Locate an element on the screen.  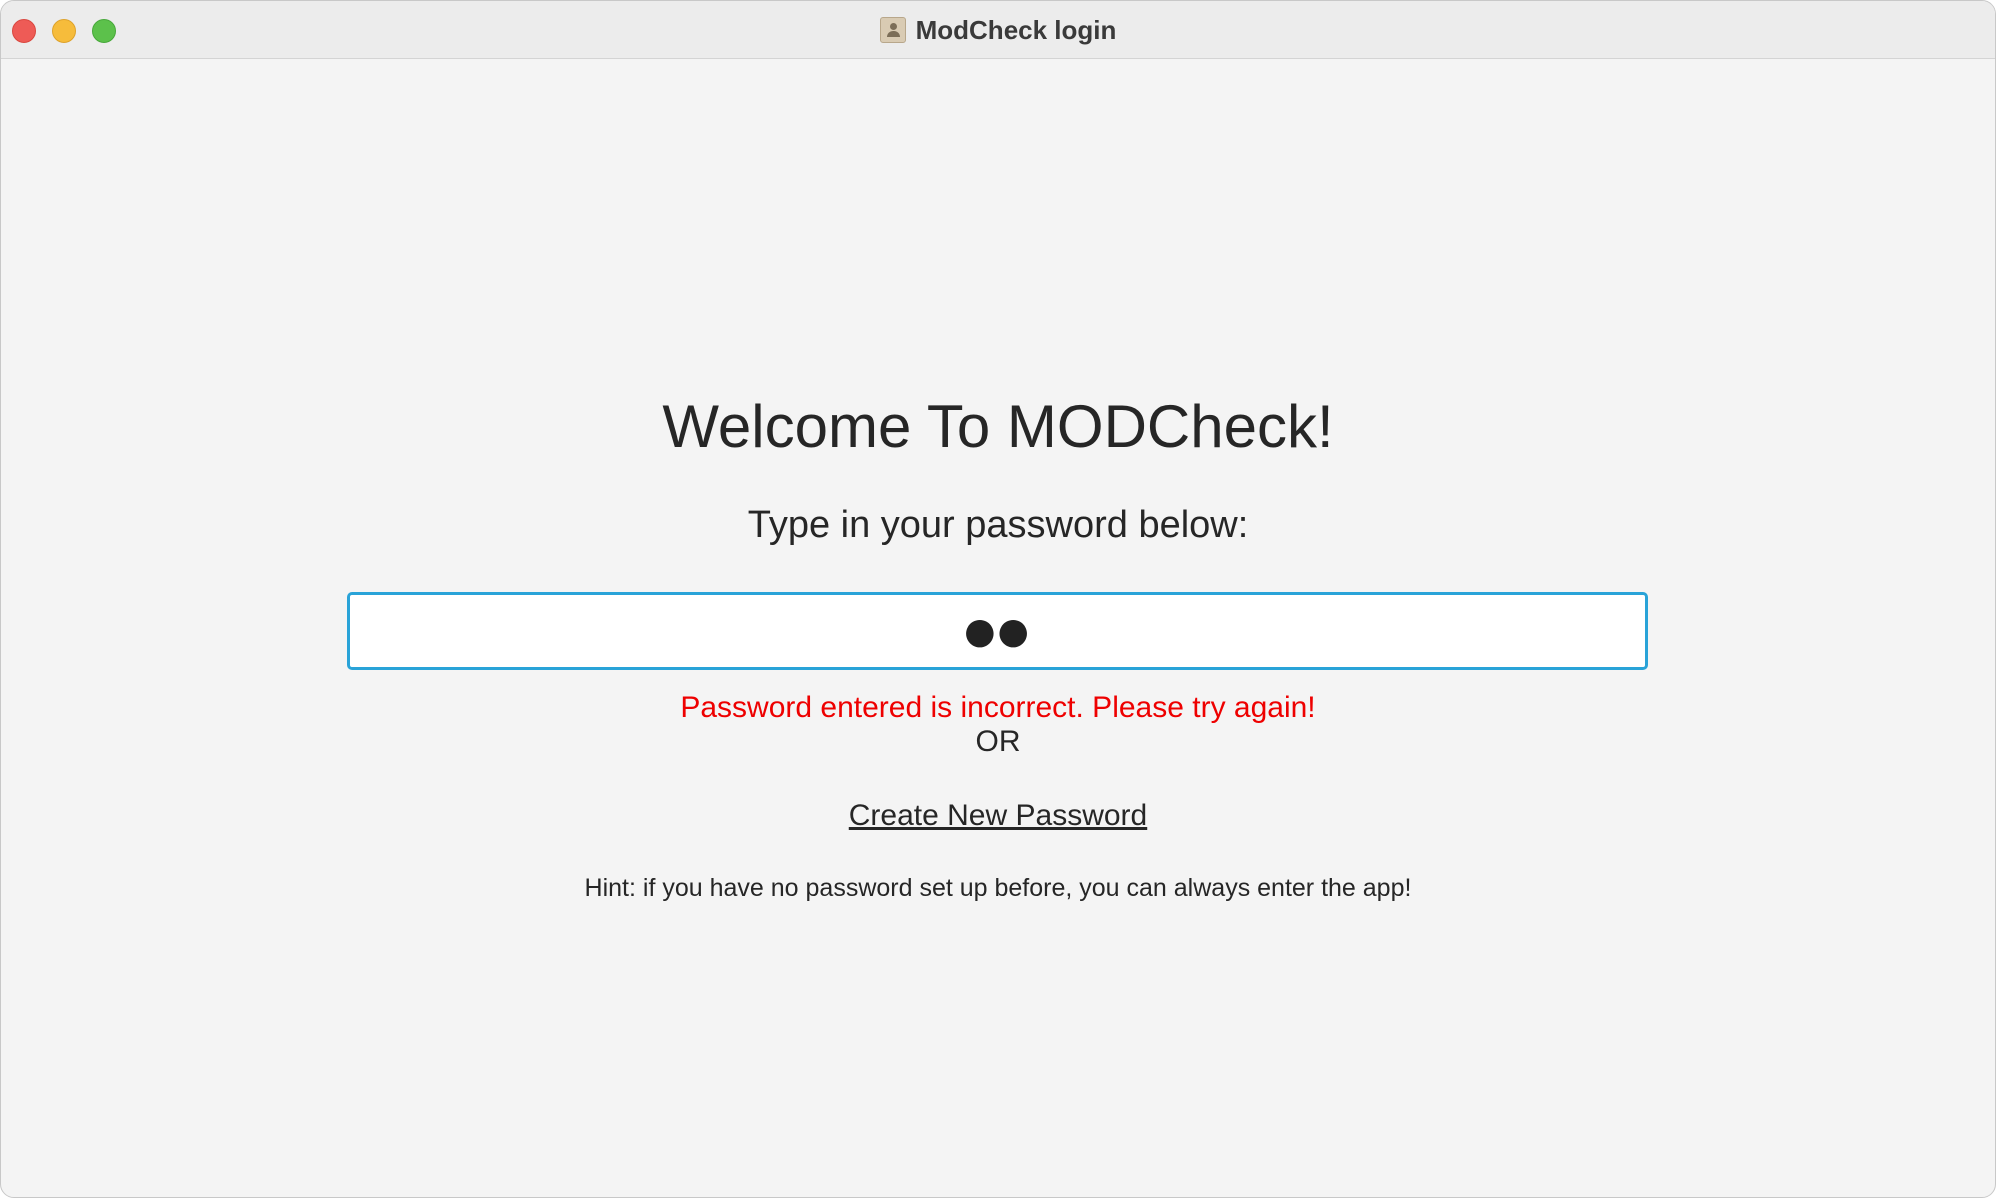
title-group: ModCheck login is located at coordinates (998, 30).